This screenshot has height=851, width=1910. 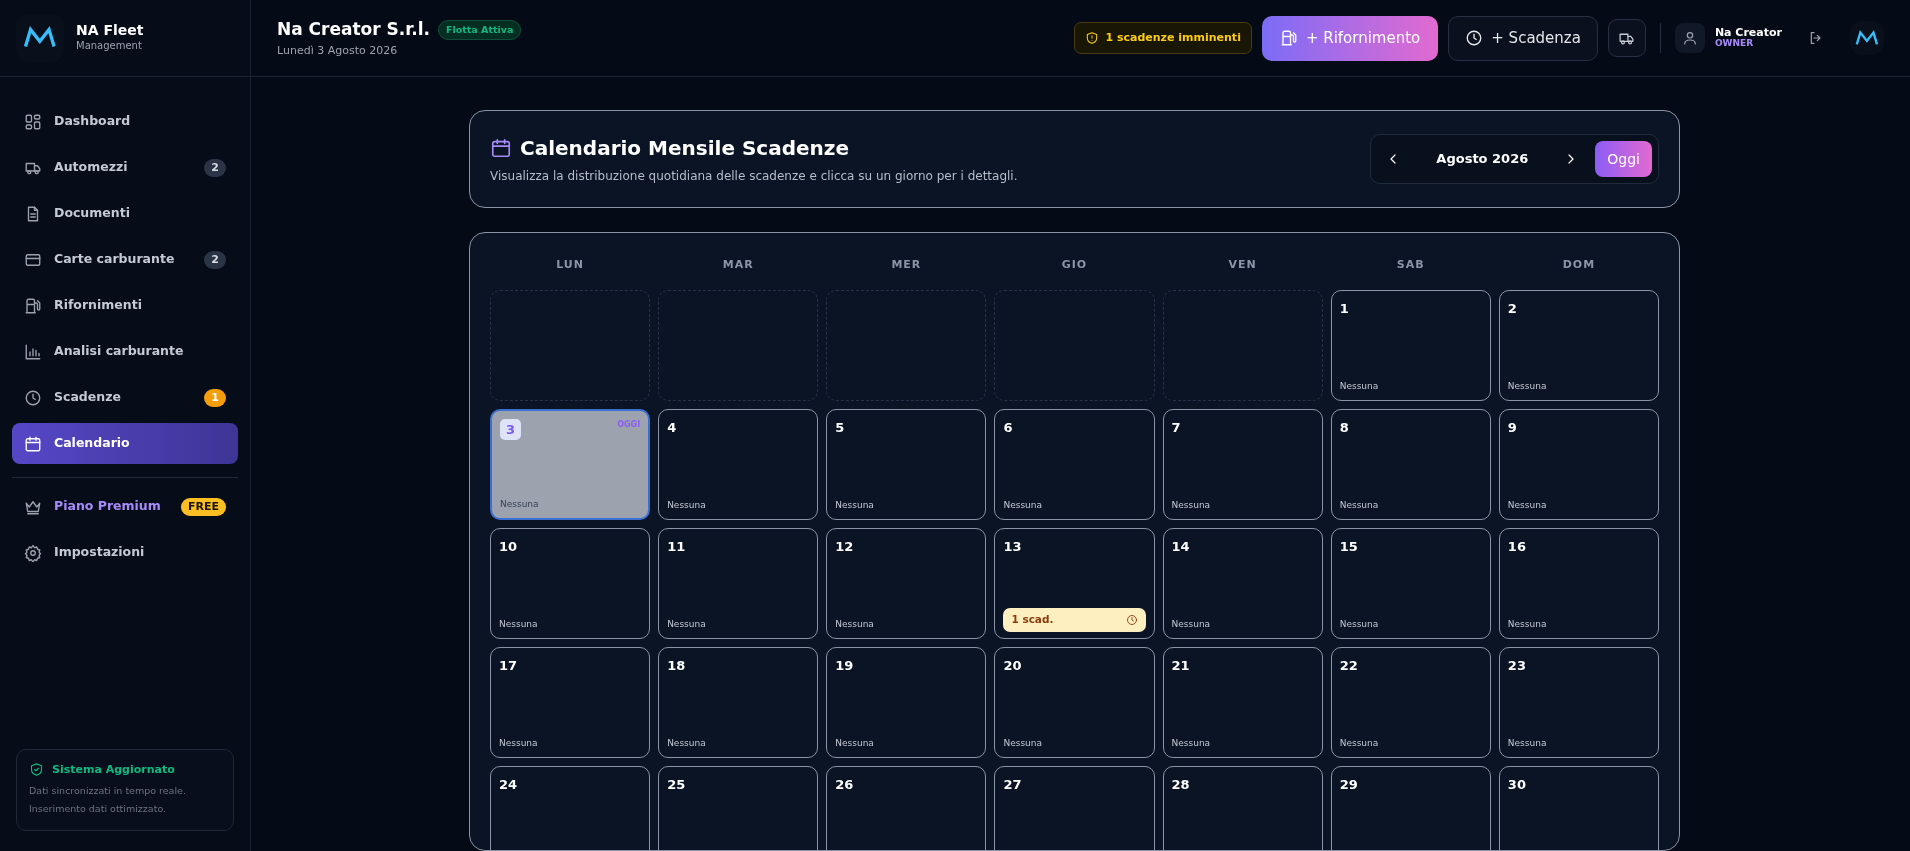 I want to click on month-label: Agosto 2026, so click(x=1482, y=159).